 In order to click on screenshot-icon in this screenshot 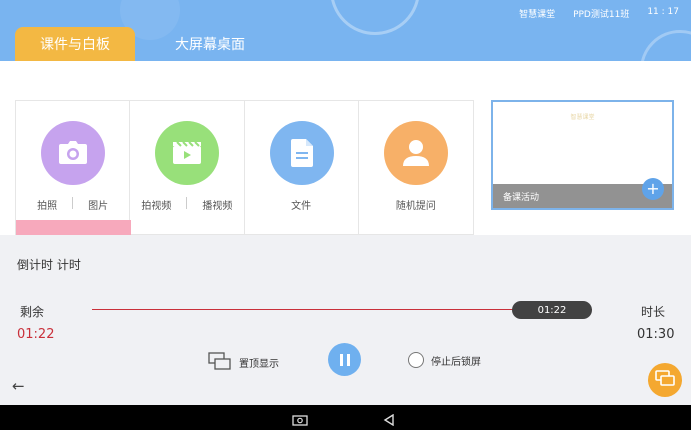, I will do `click(300, 420)`.